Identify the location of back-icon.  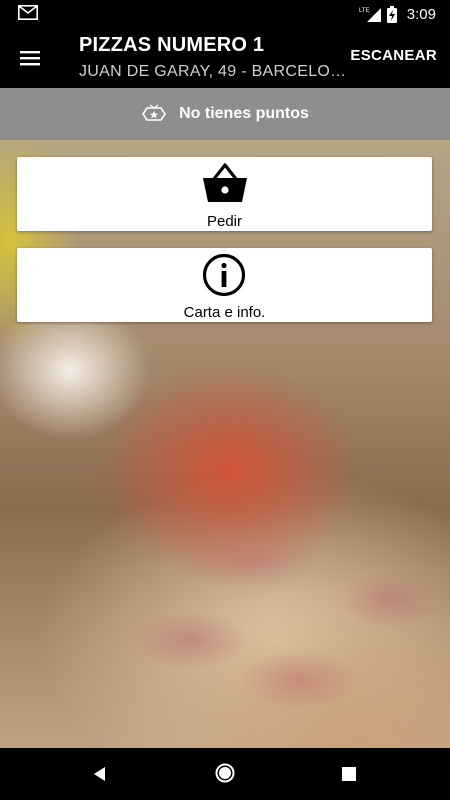
(100, 774).